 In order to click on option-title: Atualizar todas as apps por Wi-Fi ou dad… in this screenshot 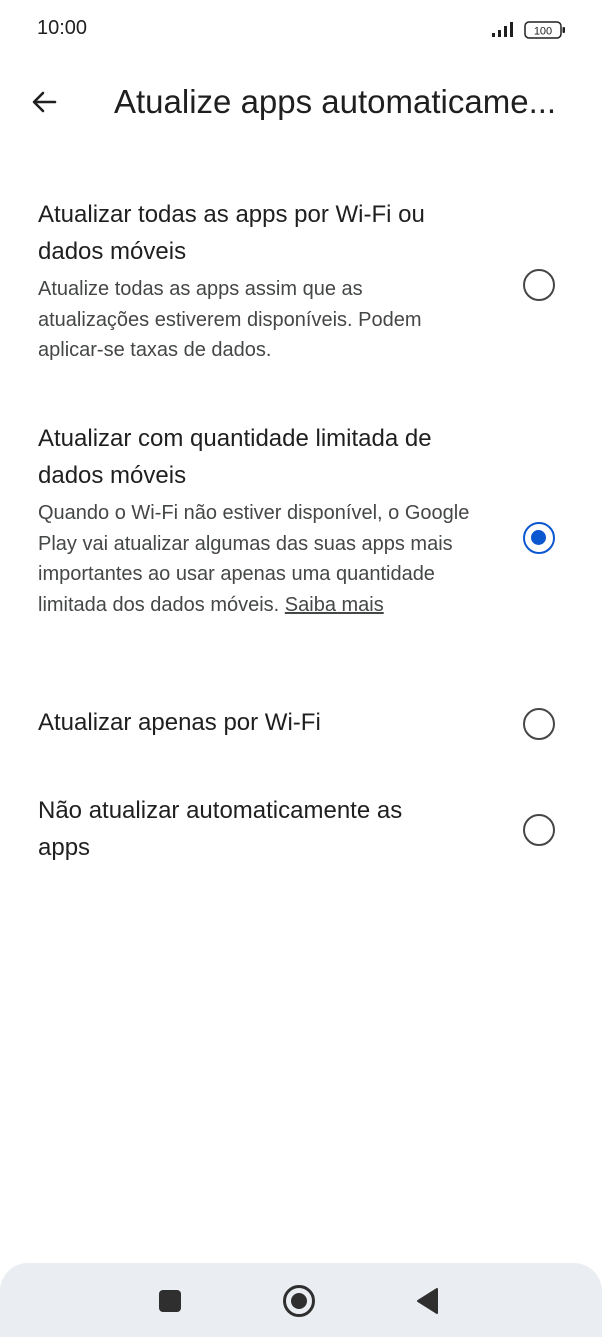, I will do `click(231, 233)`.